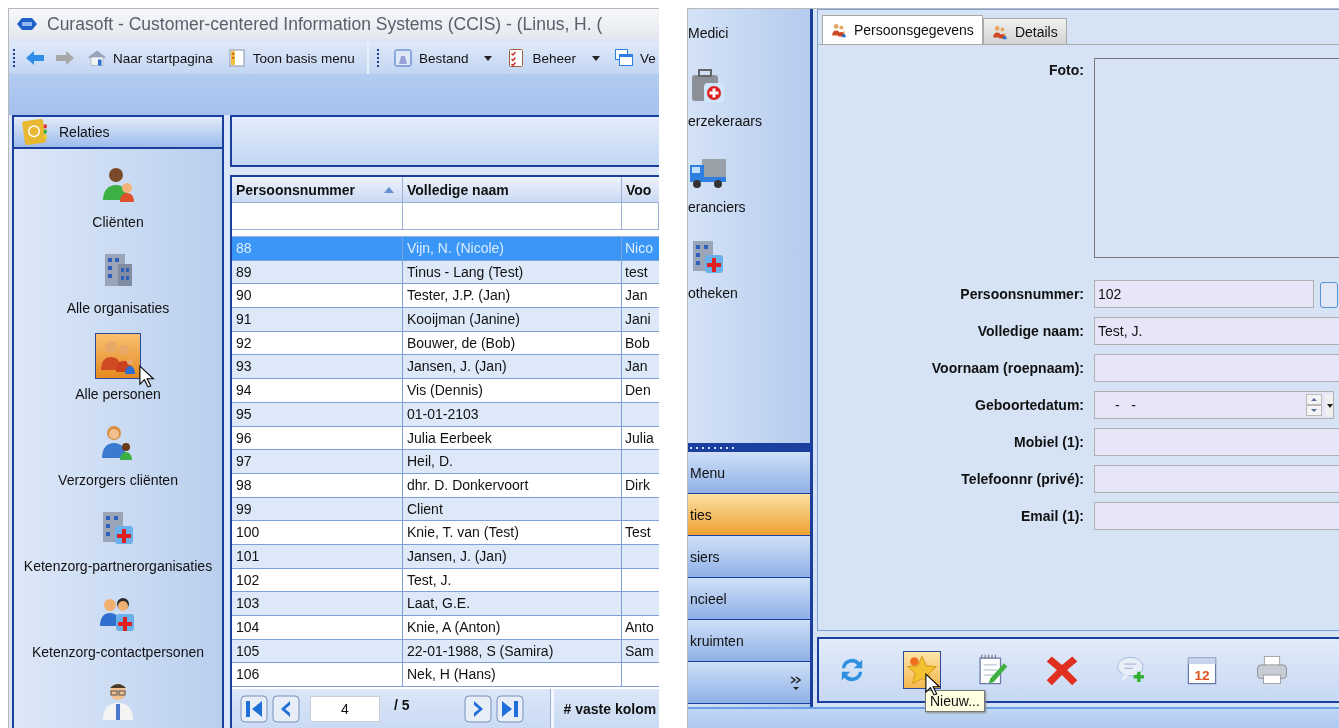 The width and height of the screenshot is (1339, 728). I want to click on field-label: Volledige naam:, so click(1030, 330).